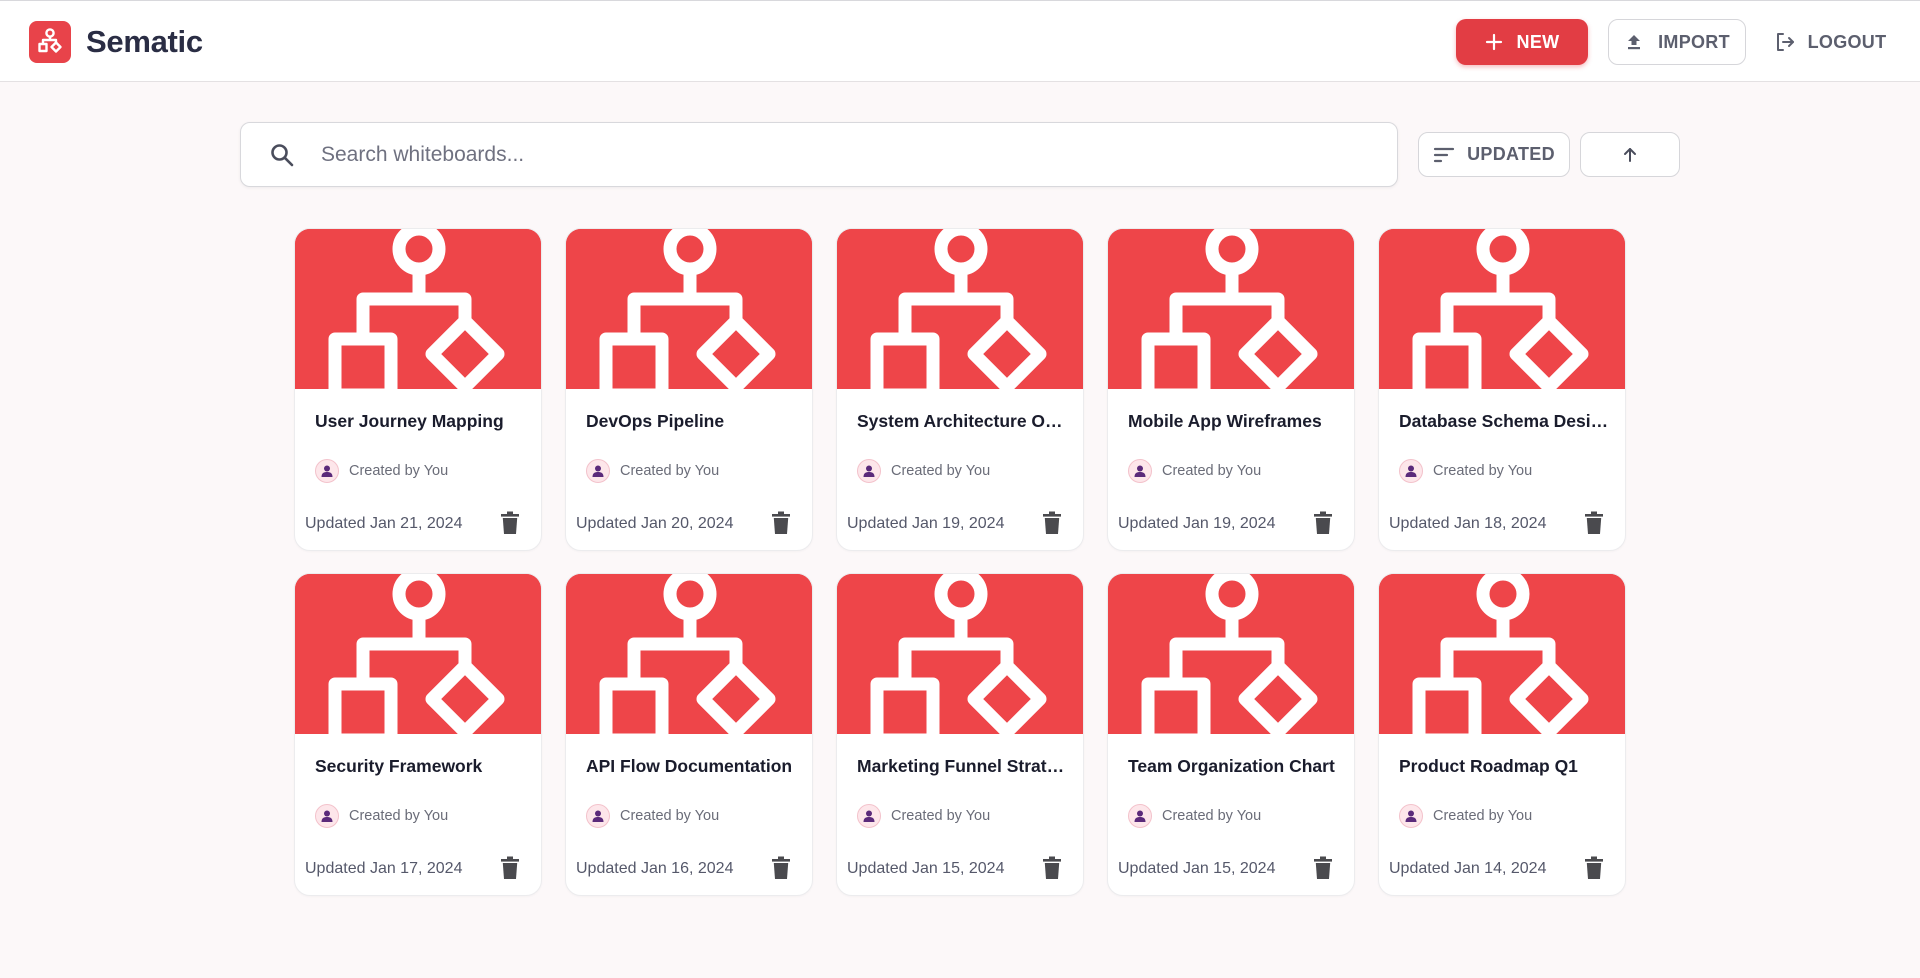 This screenshot has height=978, width=1920. What do you see at coordinates (399, 766) in the screenshot?
I see `whiteboard-title: Security Framework` at bounding box center [399, 766].